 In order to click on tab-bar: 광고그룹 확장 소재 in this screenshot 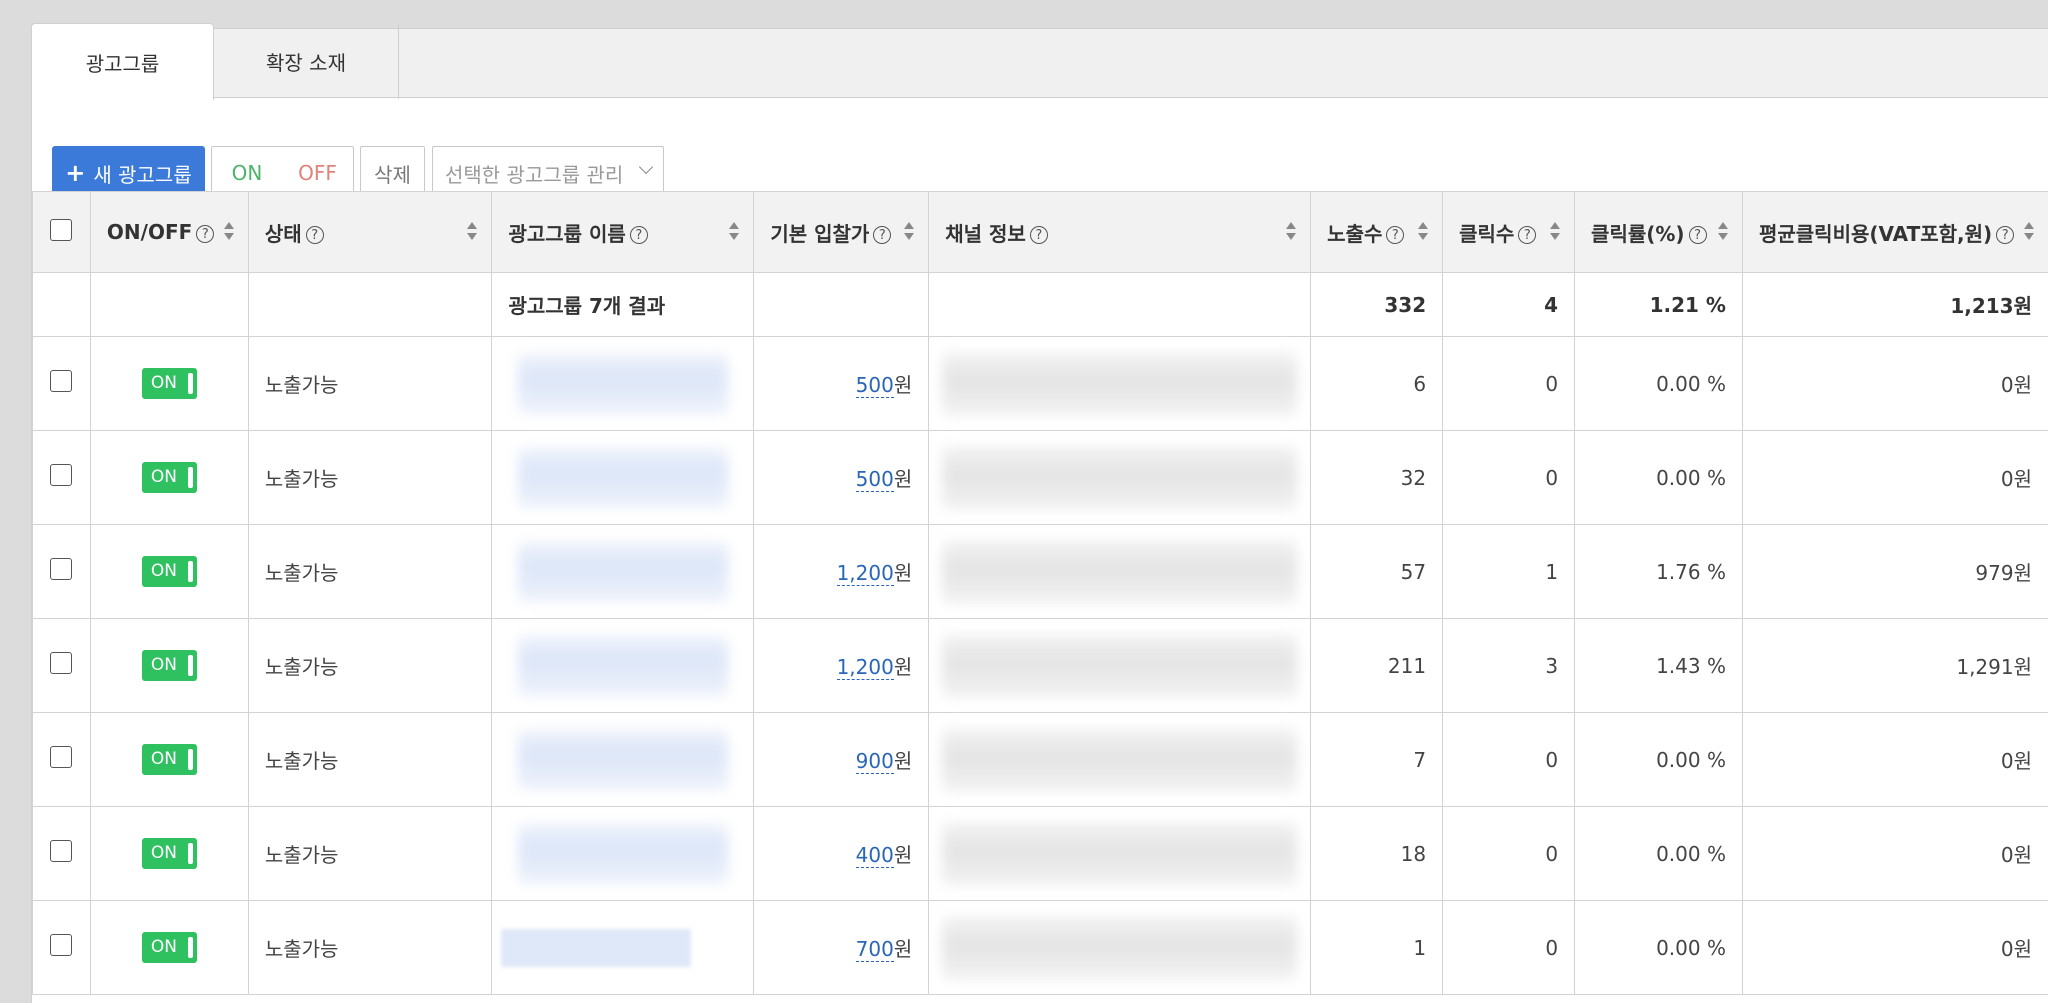, I will do `click(1039, 61)`.